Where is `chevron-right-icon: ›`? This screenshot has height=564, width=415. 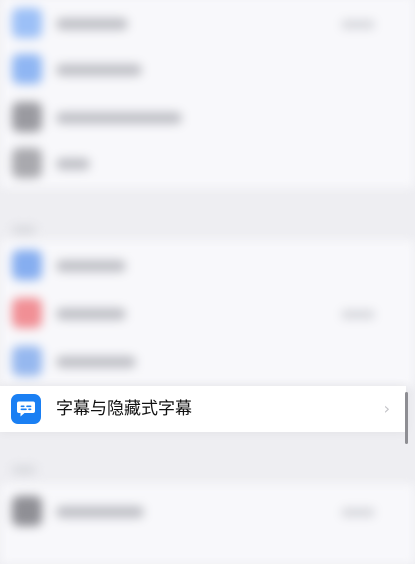 chevron-right-icon: › is located at coordinates (386, 408).